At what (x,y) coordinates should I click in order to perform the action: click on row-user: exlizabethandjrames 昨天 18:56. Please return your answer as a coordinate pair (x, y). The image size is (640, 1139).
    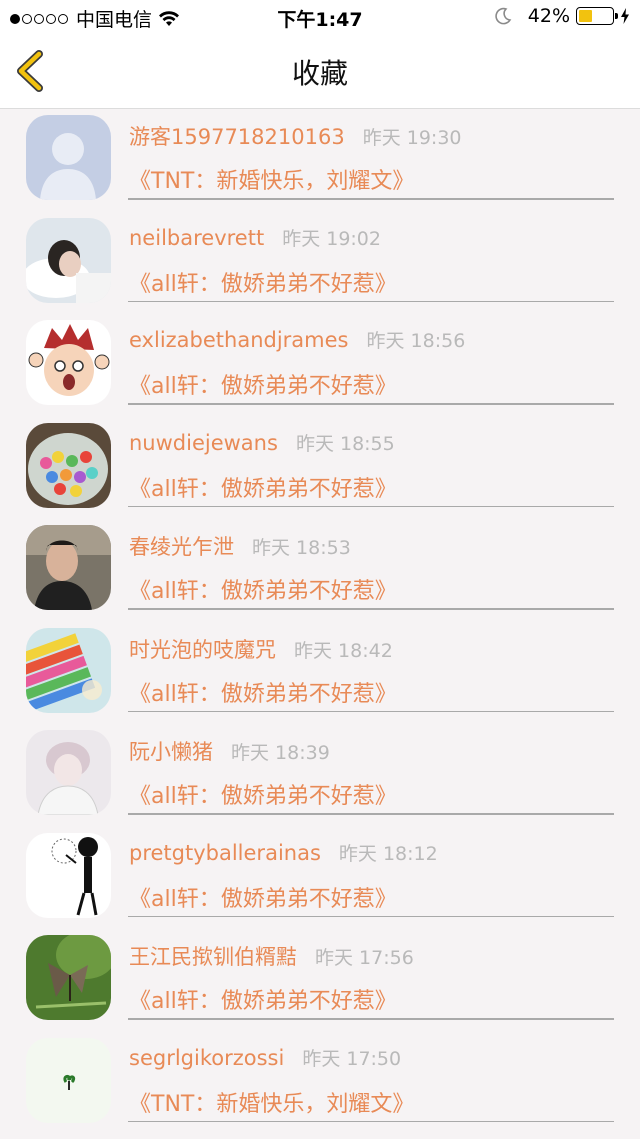
    Looking at the image, I should click on (297, 339).